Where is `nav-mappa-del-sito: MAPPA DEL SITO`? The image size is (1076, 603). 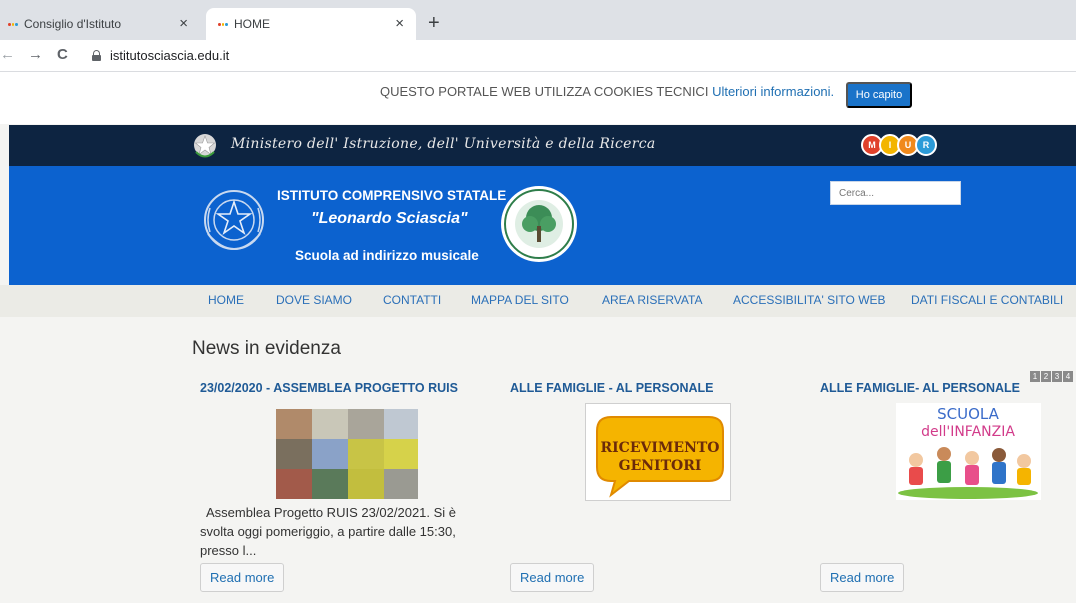
nav-mappa-del-sito: MAPPA DEL SITO is located at coordinates (520, 300).